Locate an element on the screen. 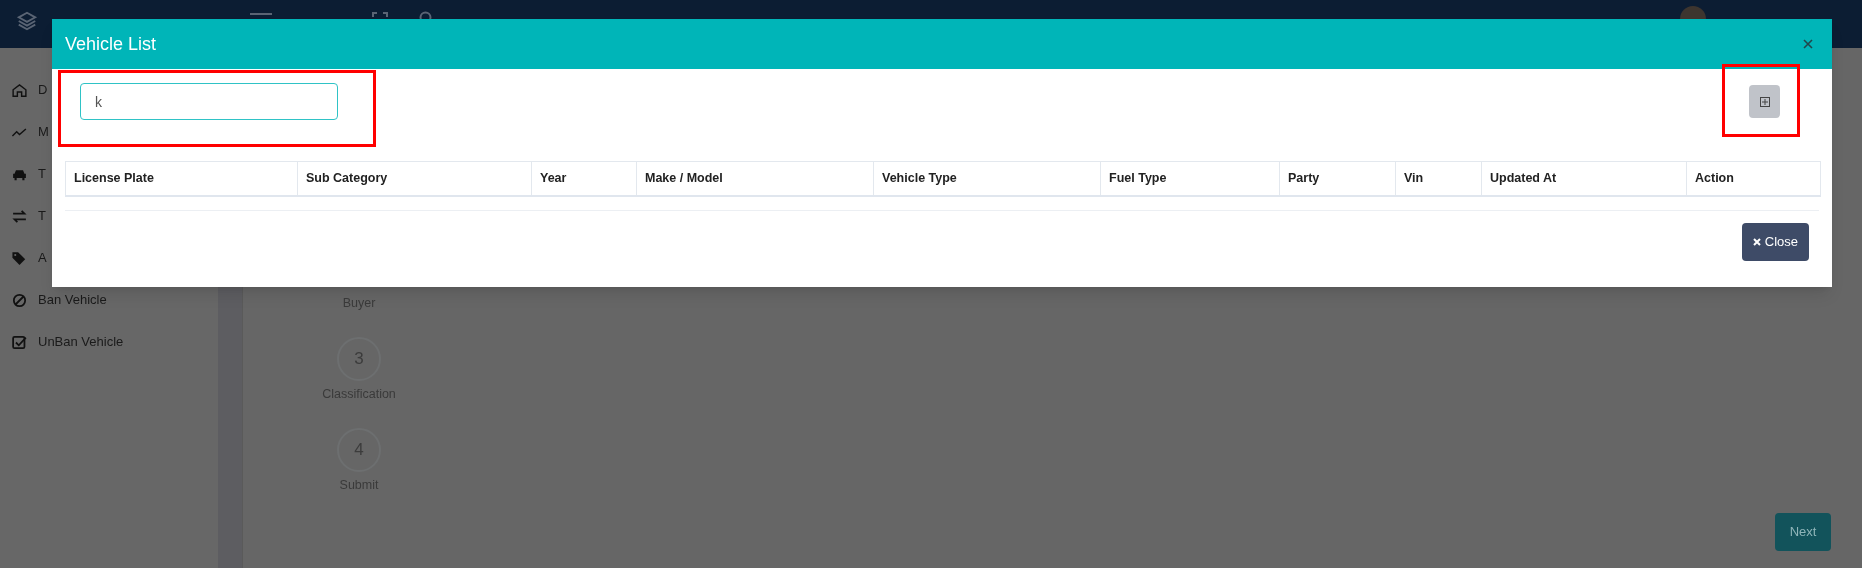  column-header: Vin is located at coordinates (1438, 178).